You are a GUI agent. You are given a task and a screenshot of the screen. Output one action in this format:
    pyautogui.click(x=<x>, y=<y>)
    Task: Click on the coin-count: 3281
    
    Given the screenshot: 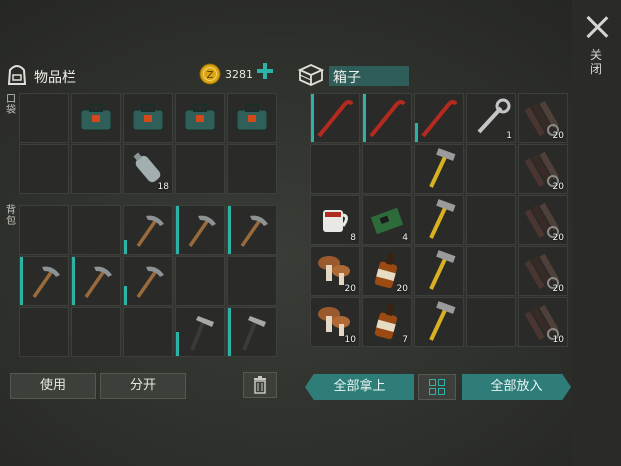 What is the action you would take?
    pyautogui.click(x=239, y=74)
    